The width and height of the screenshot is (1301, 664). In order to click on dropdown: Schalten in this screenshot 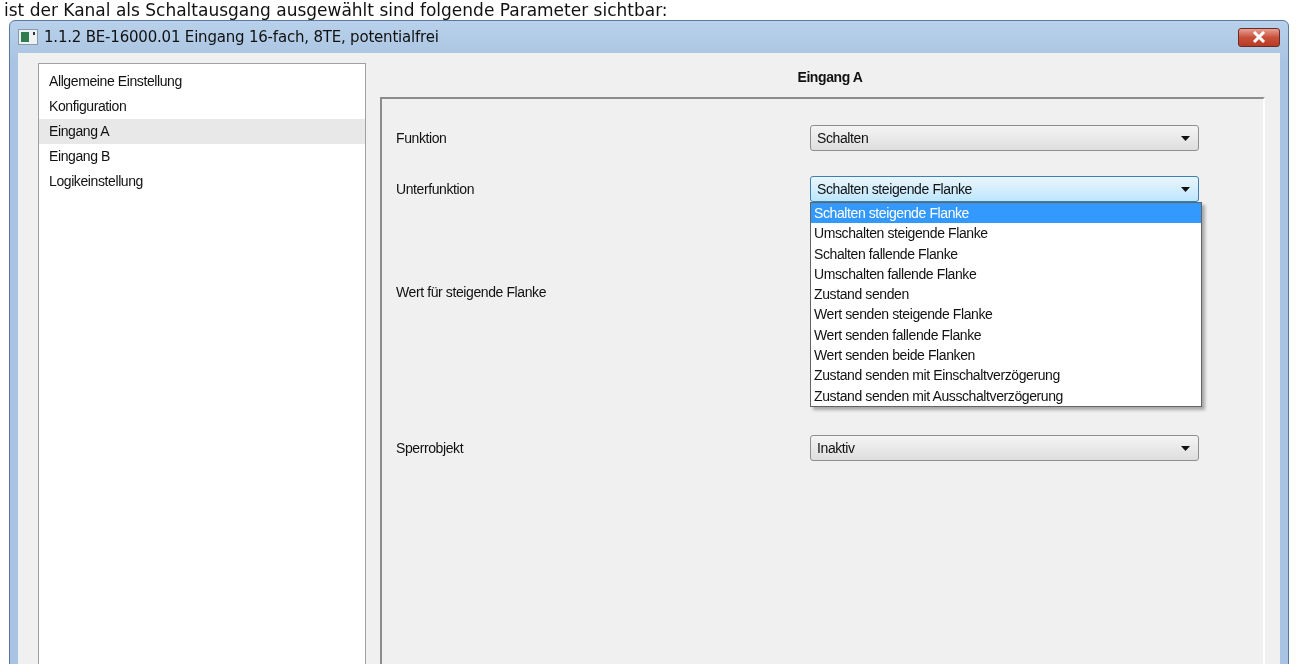, I will do `click(1004, 138)`.